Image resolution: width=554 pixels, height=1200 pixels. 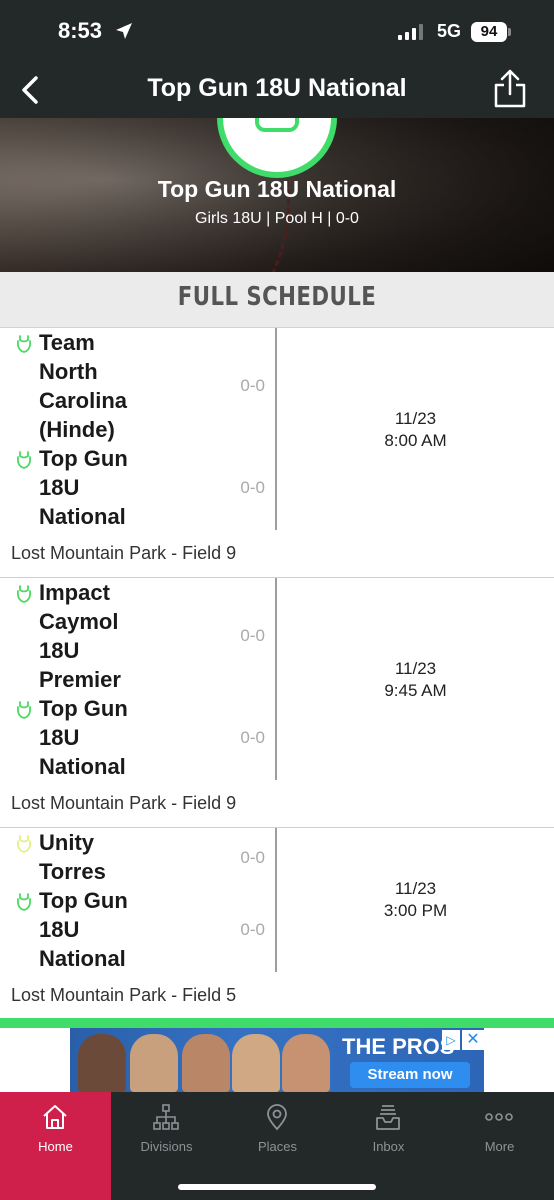 I want to click on status-bar: 8:53 5G 94, so click(x=277, y=31).